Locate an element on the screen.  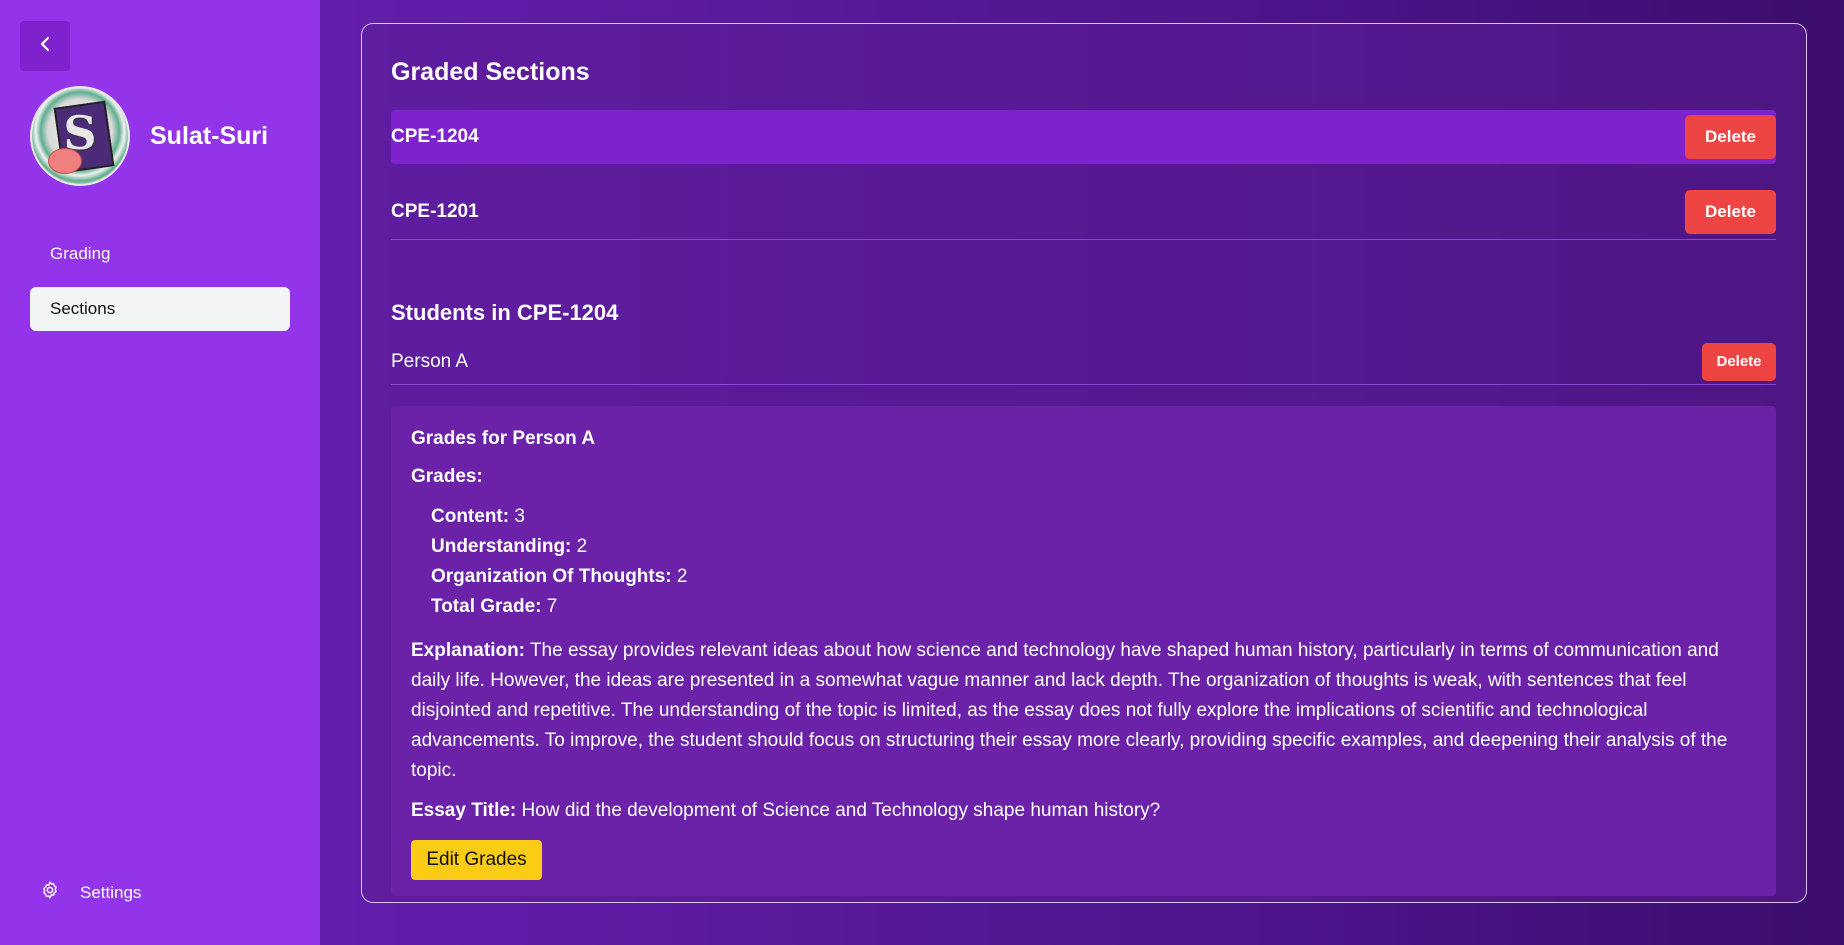
sidebar-item-label: Grading is located at coordinates (80, 253).